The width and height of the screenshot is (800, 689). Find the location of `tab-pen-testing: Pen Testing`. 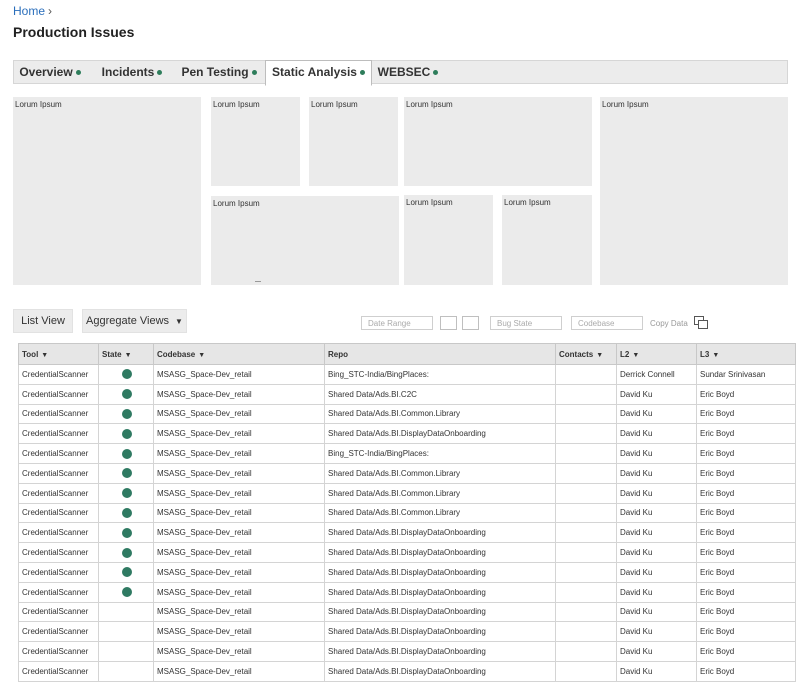

tab-pen-testing: Pen Testing is located at coordinates (219, 73).